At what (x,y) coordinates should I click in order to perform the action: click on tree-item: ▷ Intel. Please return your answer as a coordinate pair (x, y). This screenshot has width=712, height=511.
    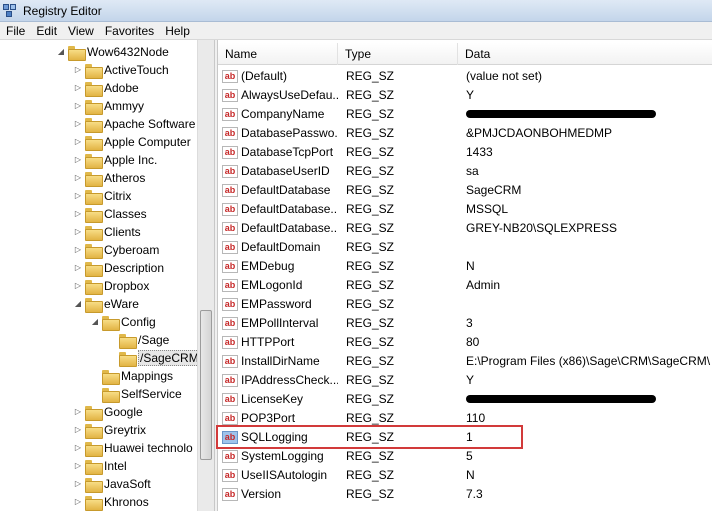
    Looking at the image, I should click on (100, 466).